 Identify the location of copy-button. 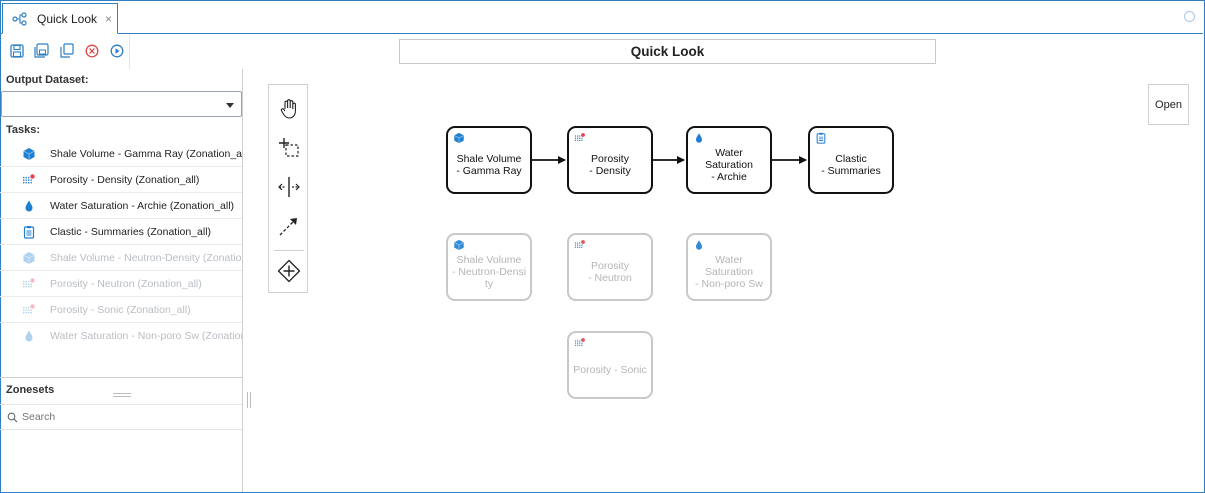
(66, 50).